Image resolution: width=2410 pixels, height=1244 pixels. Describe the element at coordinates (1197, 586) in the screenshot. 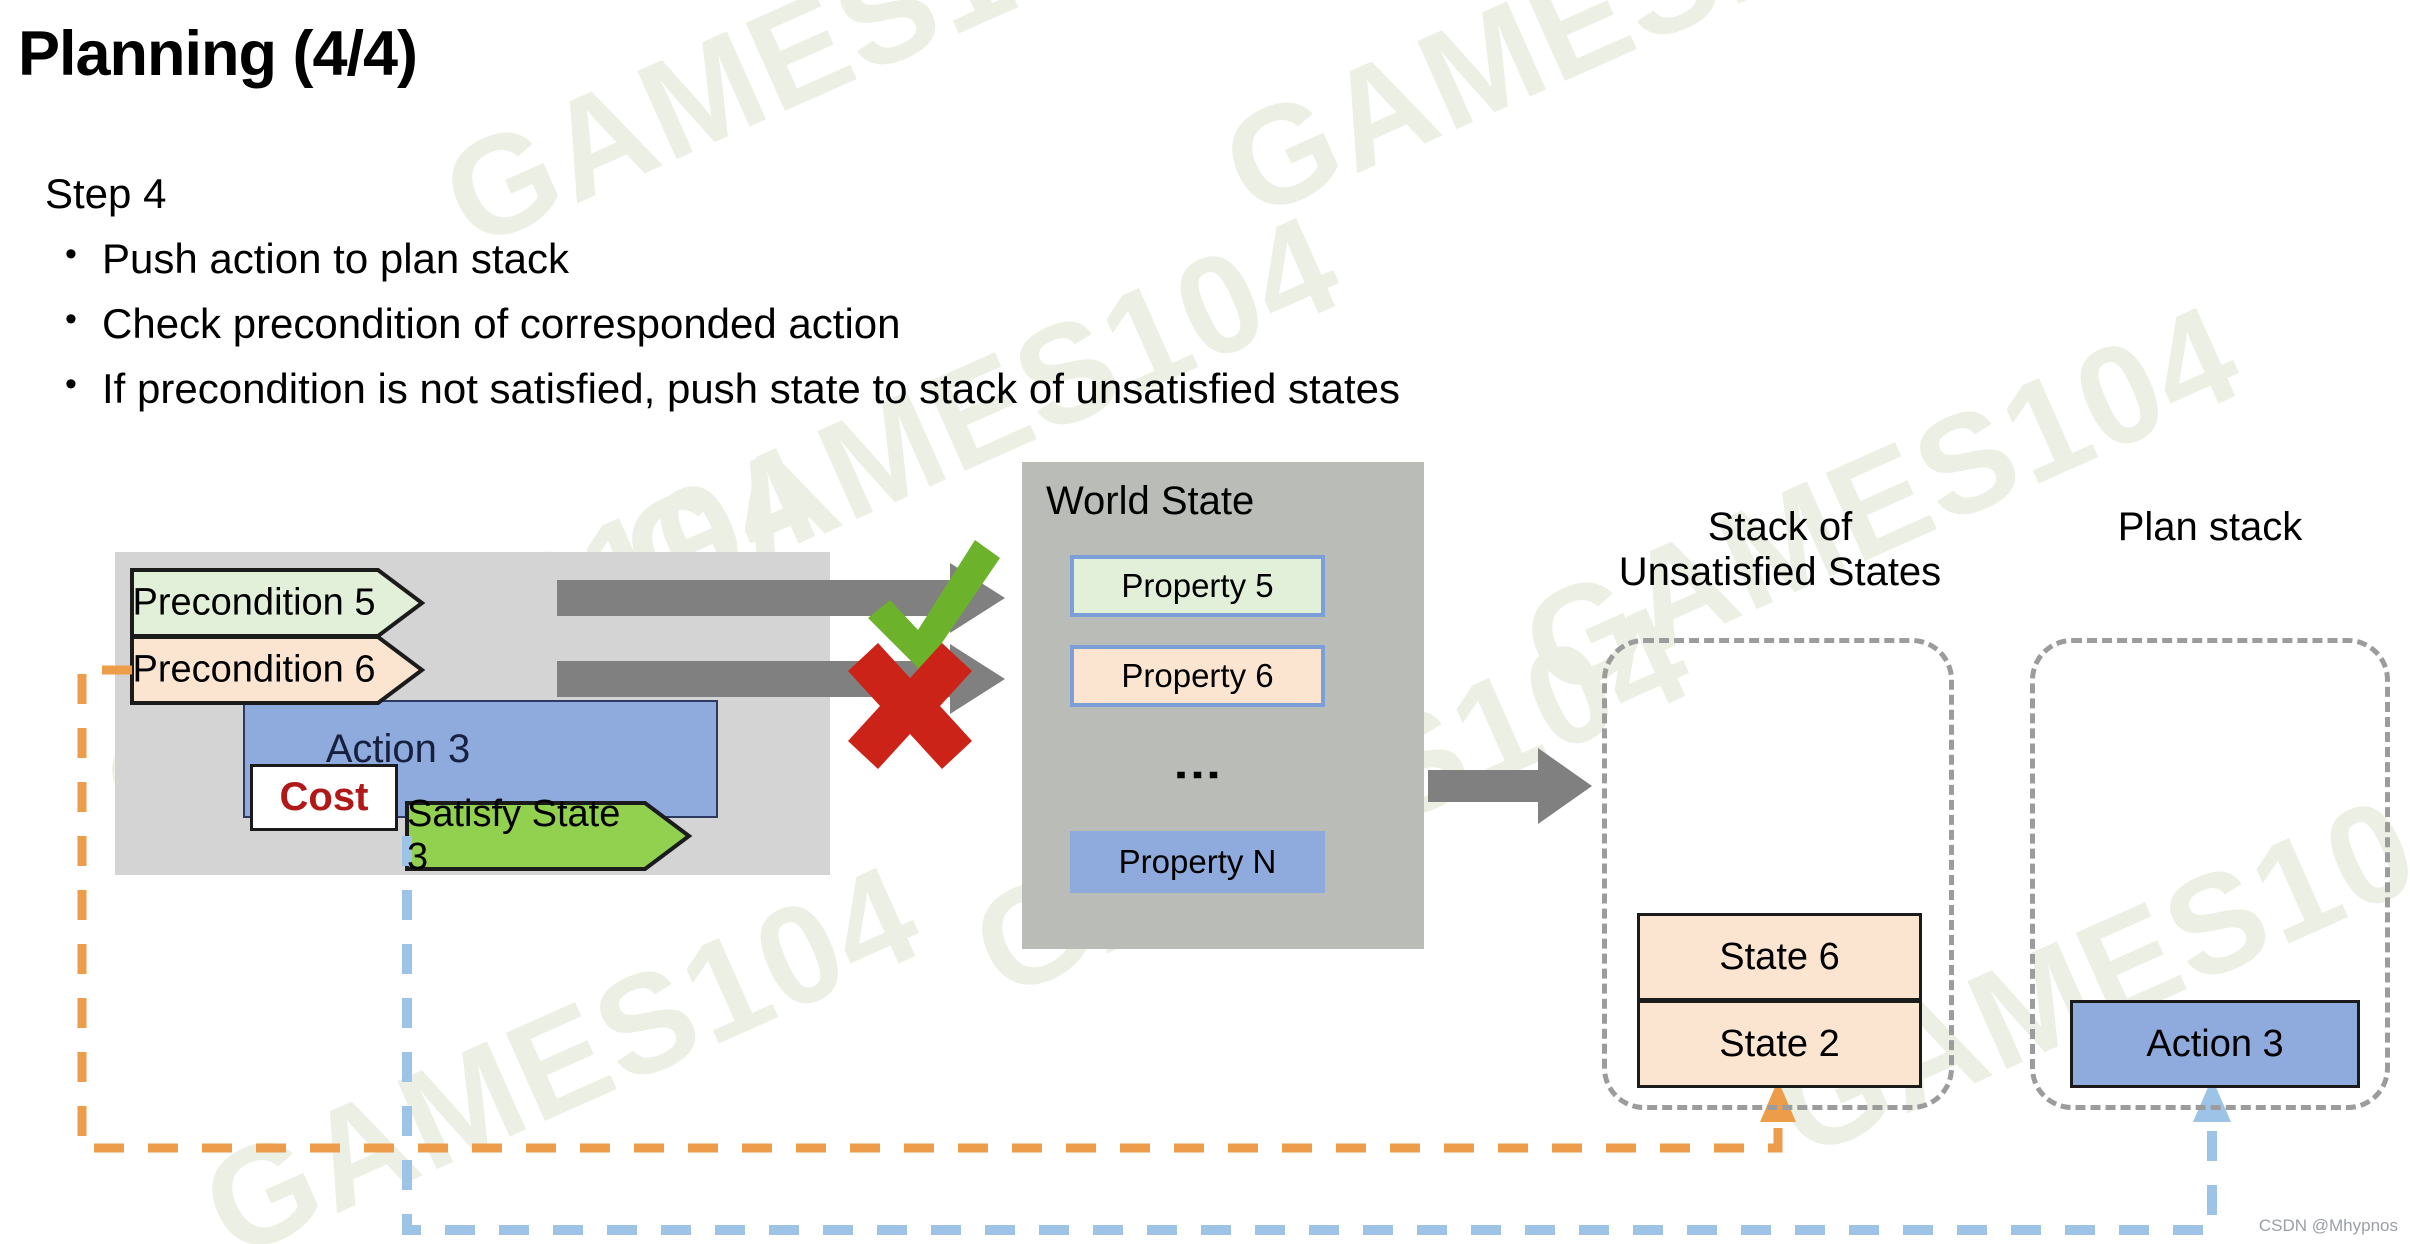

I see `world-state-property-5: Property 5` at that location.